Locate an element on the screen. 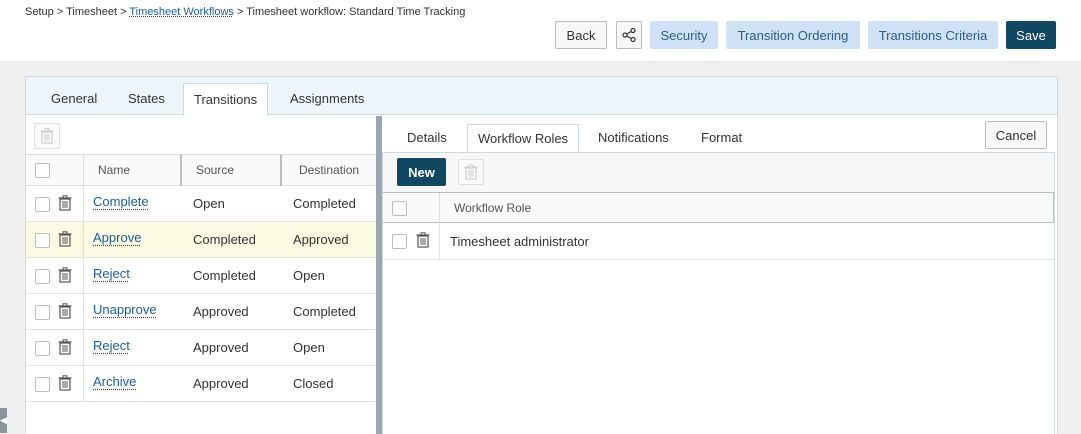 The height and width of the screenshot is (434, 1081). transition-name-link: Unapprove is located at coordinates (125, 312).